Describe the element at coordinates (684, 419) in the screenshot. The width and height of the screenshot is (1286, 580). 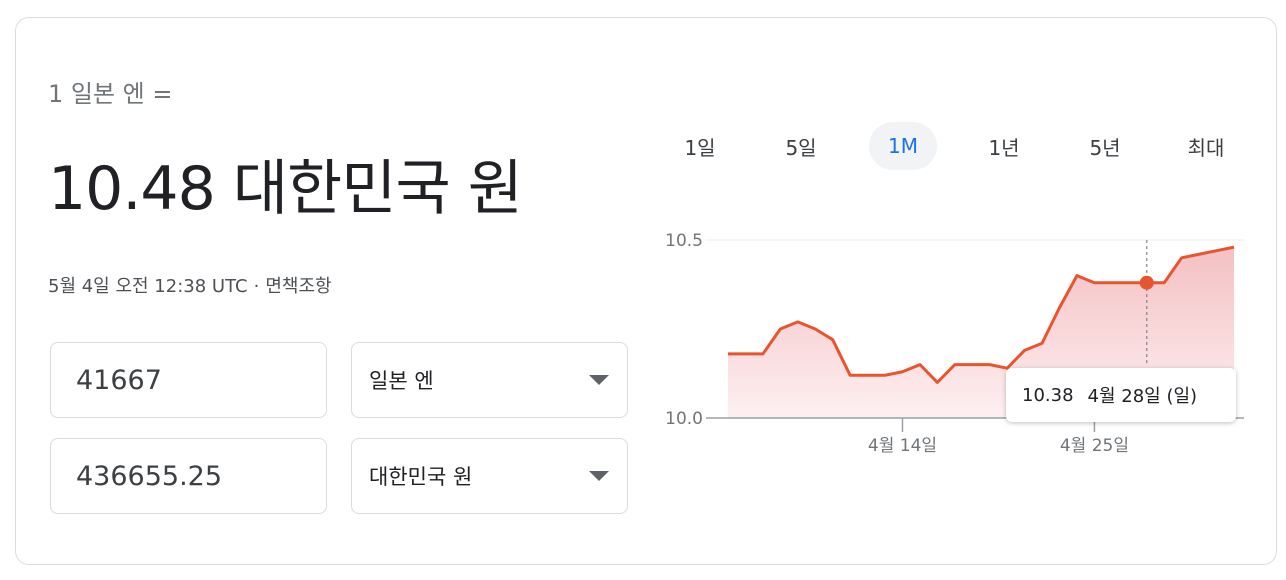
I see `y-tick-label: 10.0` at that location.